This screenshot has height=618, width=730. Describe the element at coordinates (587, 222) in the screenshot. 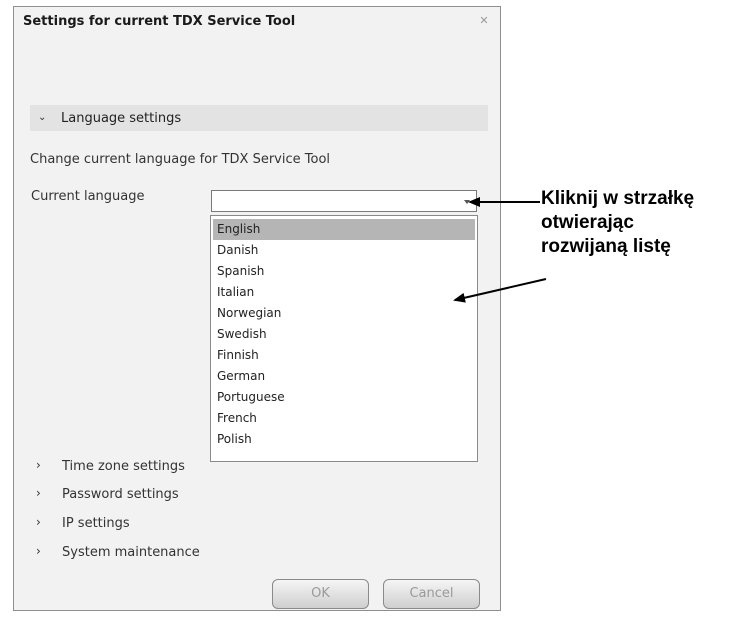

I see `annotation-line: otwierając` at that location.